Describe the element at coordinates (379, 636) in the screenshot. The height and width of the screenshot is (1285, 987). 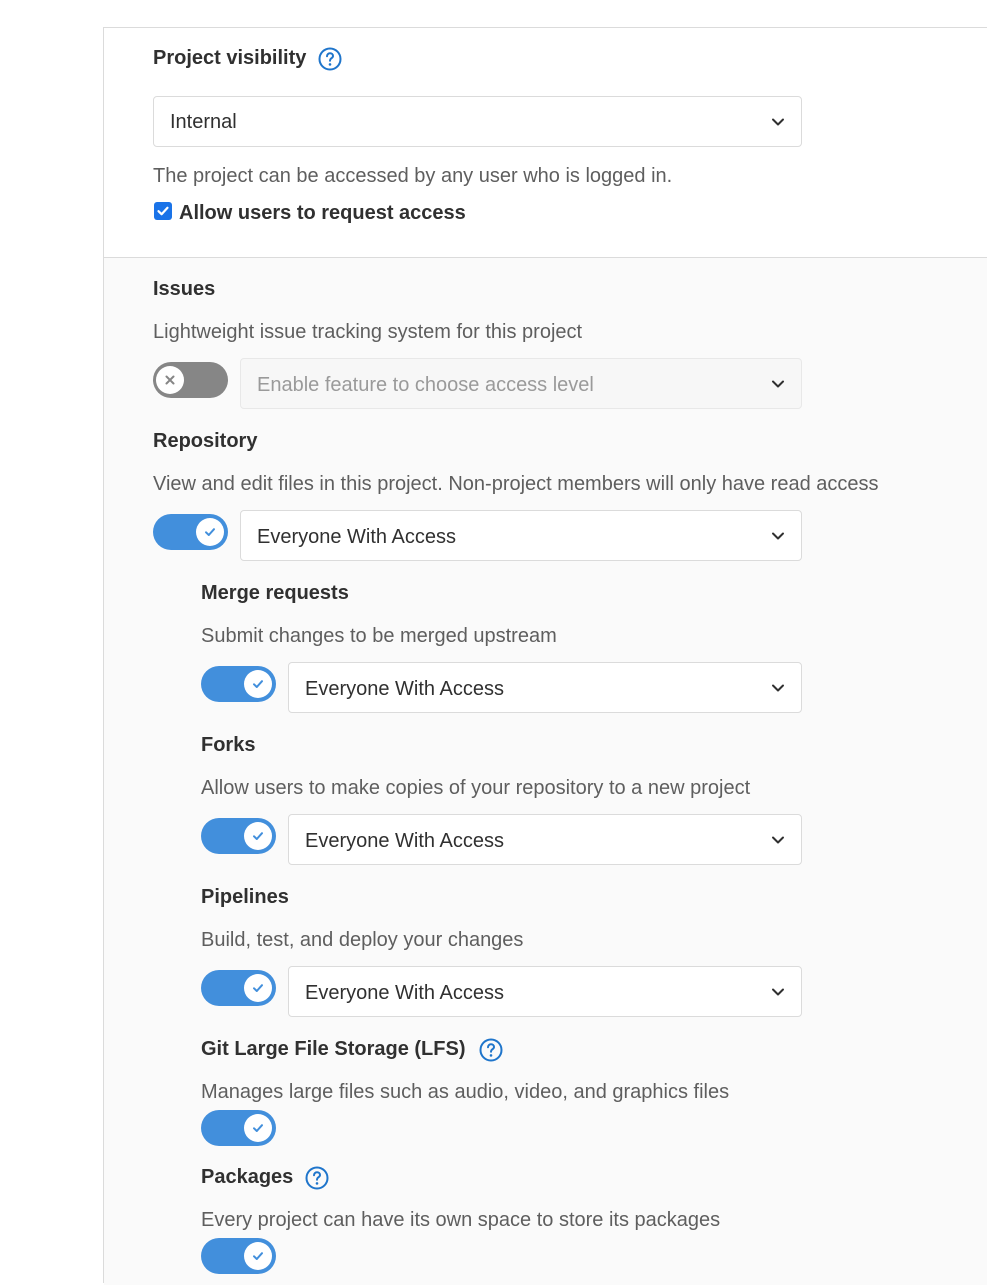
I see `merge-requests-description: Submit changes to be merged upstream` at that location.